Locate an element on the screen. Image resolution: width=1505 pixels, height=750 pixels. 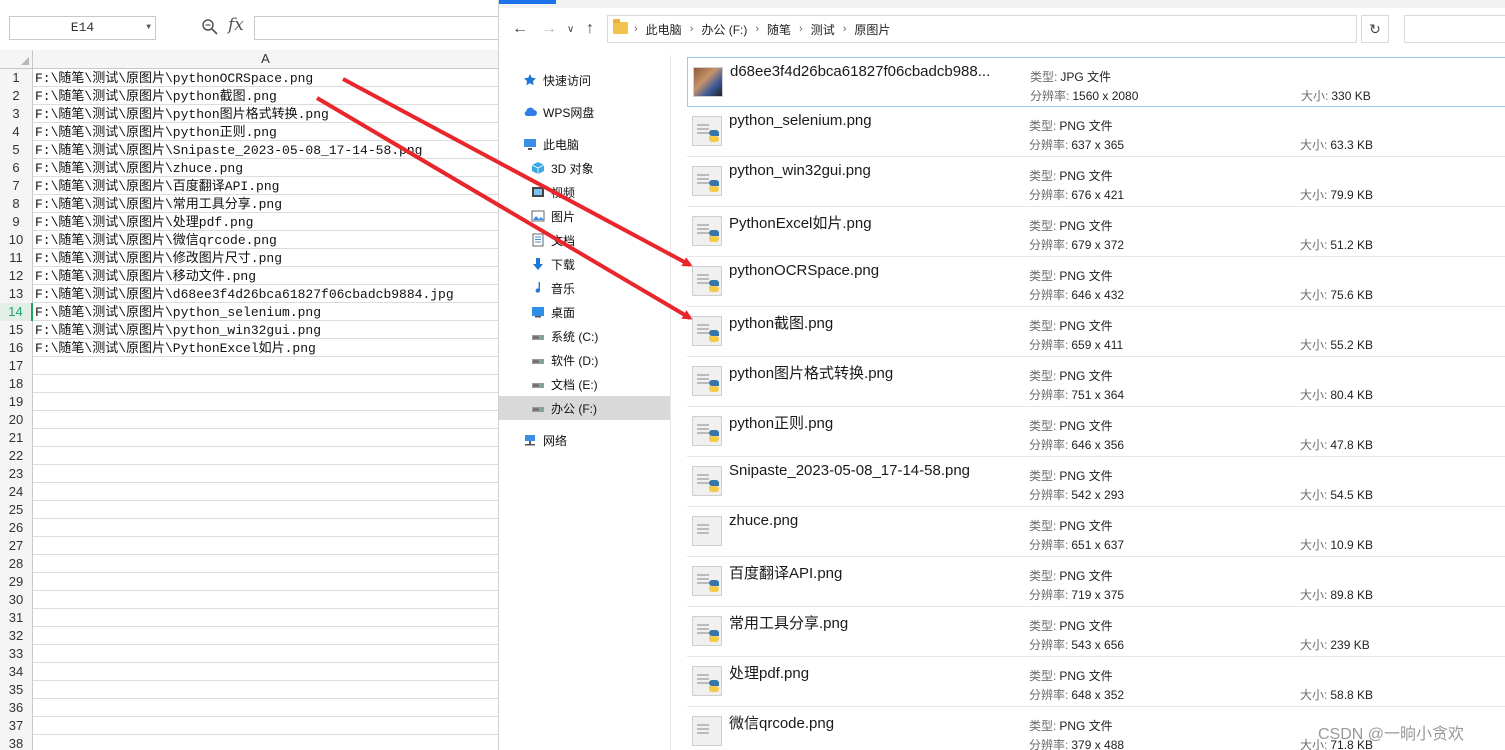
file-name: 微信qrcode.png is located at coordinates (781, 722).